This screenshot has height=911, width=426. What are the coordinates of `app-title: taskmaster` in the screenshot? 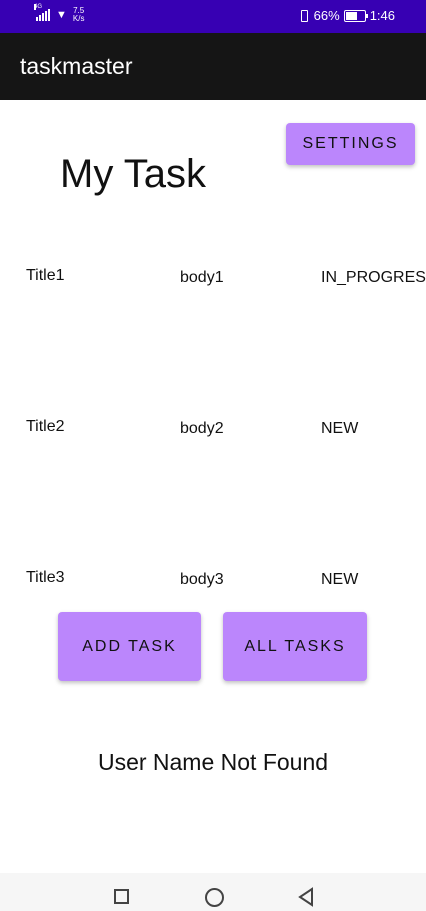 It's located at (76, 66).